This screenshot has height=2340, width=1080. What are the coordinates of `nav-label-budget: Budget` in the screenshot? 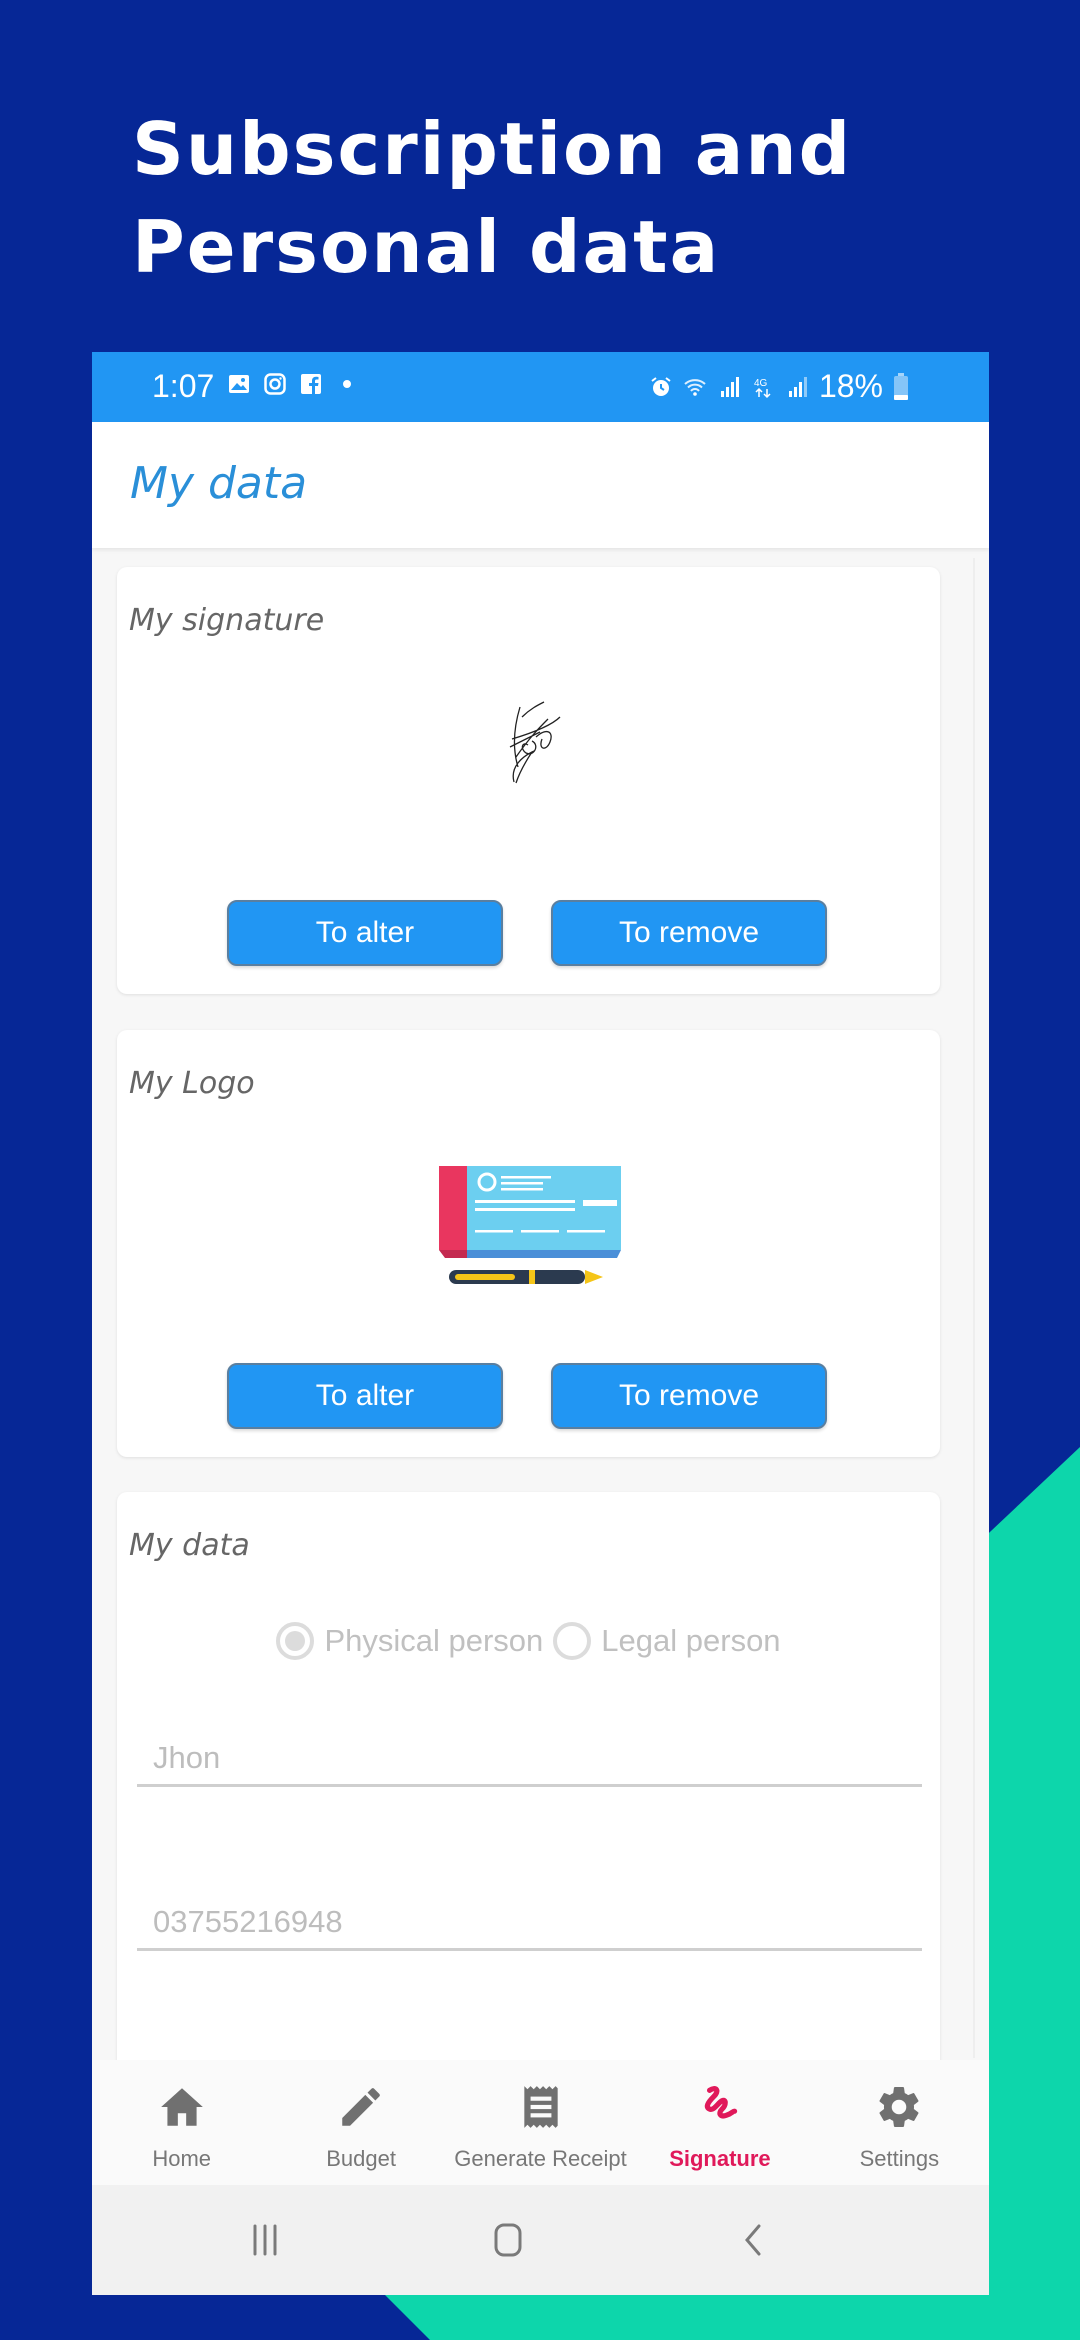 It's located at (361, 2158).